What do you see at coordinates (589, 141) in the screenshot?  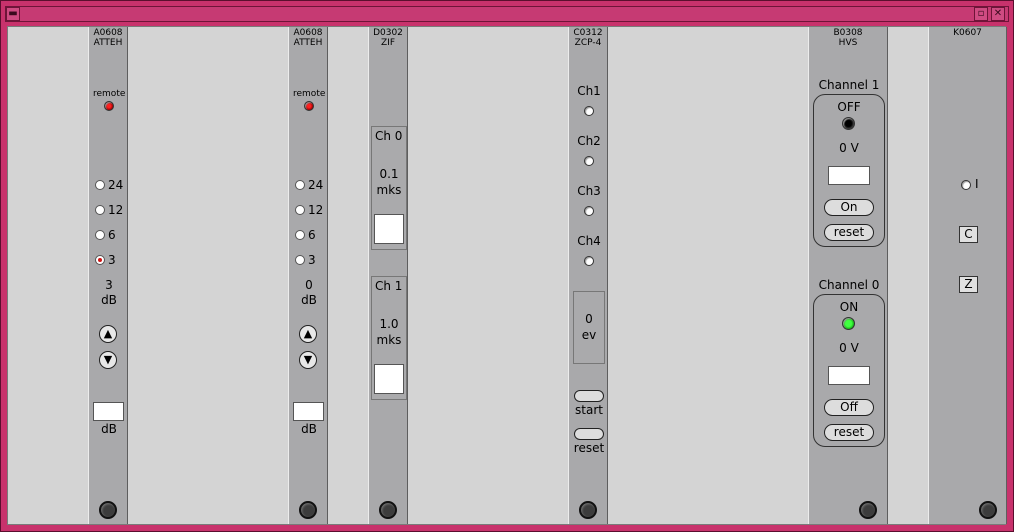 I see `channel-label-2: Ch2` at bounding box center [589, 141].